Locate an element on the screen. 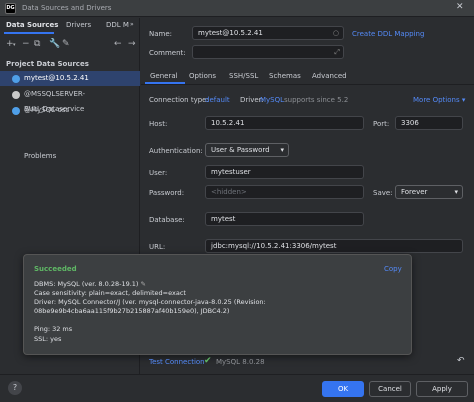  user-value: mytestuser is located at coordinates (231, 172).